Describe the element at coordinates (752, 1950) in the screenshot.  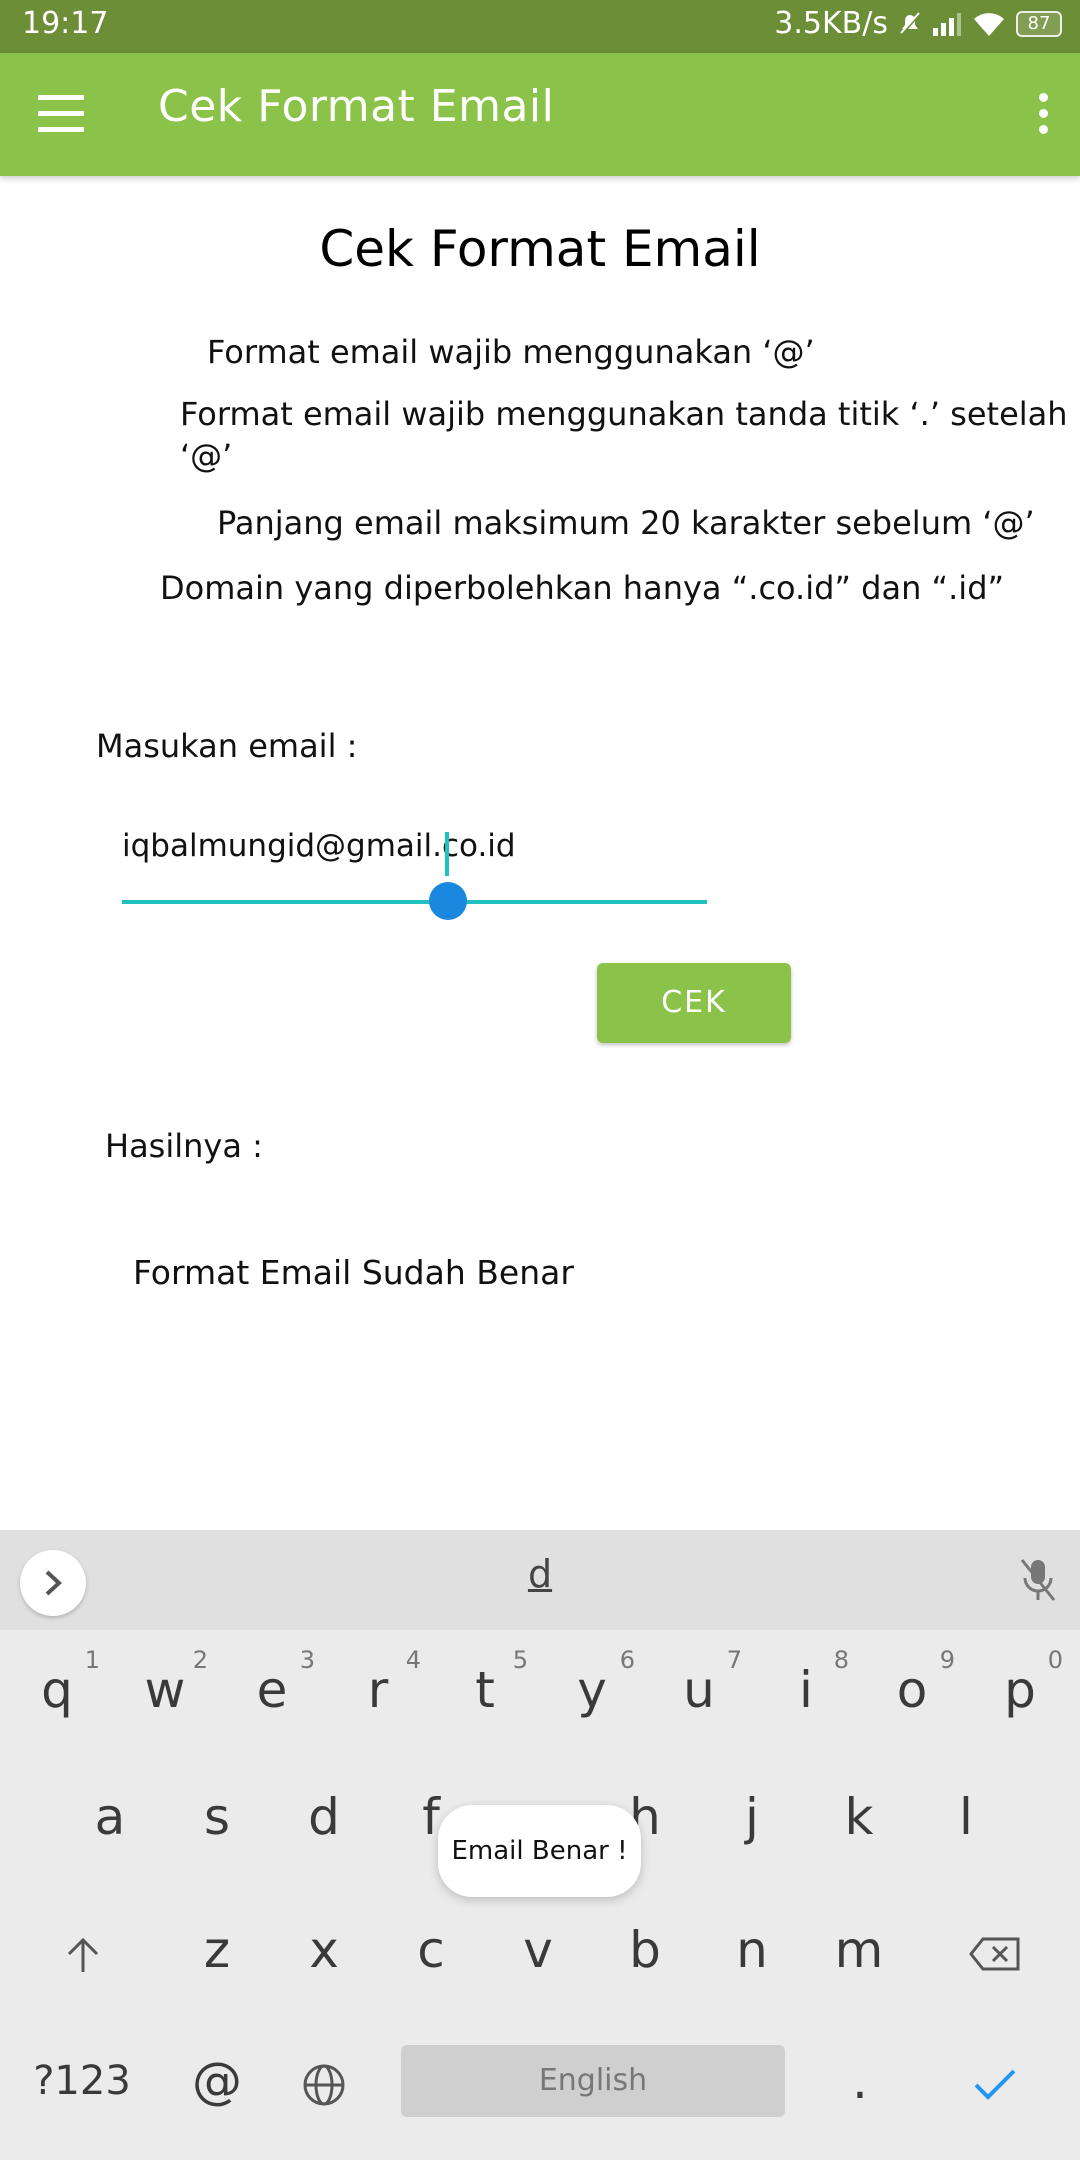
I see `key-n: n` at that location.